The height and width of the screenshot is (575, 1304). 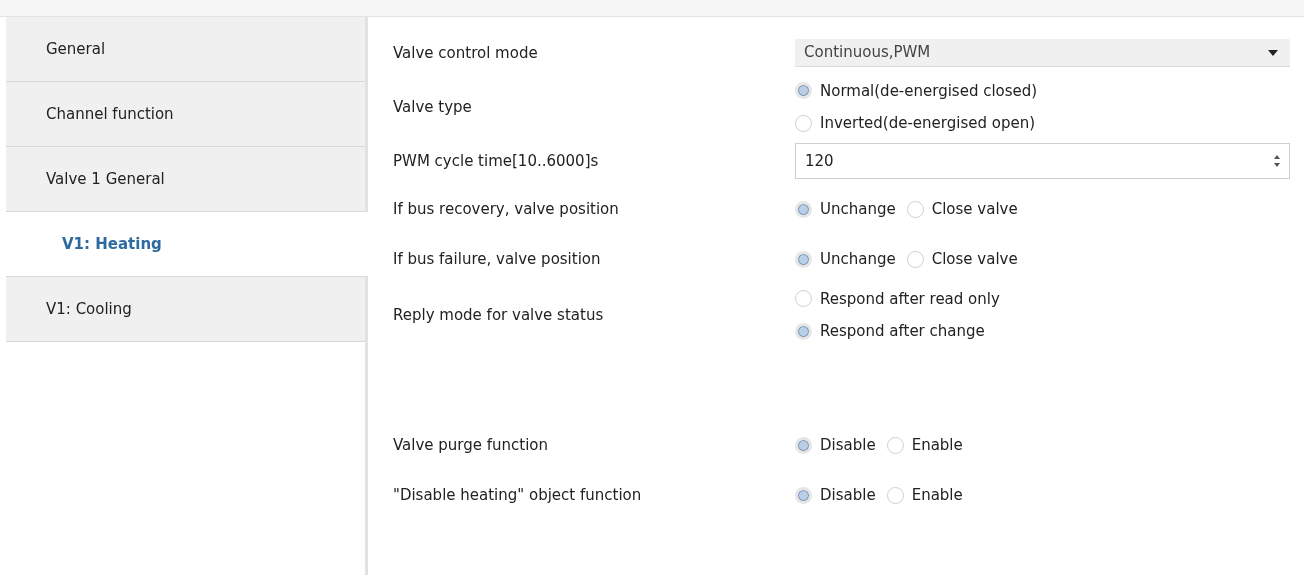 What do you see at coordinates (1042, 298) in the screenshot?
I see `radio-option: Respond after read only` at bounding box center [1042, 298].